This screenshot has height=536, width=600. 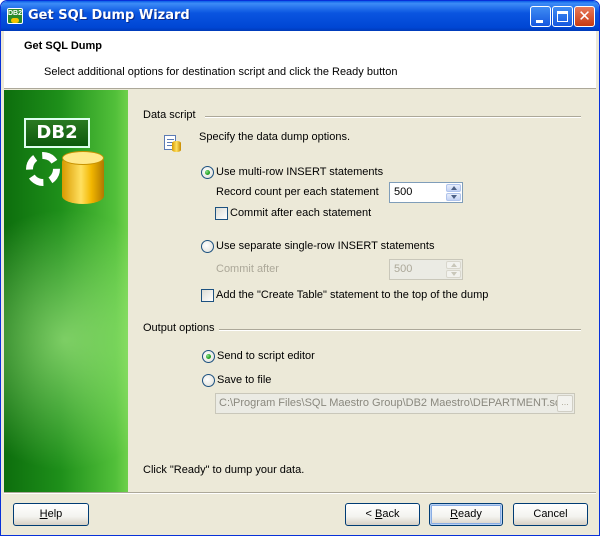 I want to click on record-count-stepper: 500, so click(x=426, y=192).